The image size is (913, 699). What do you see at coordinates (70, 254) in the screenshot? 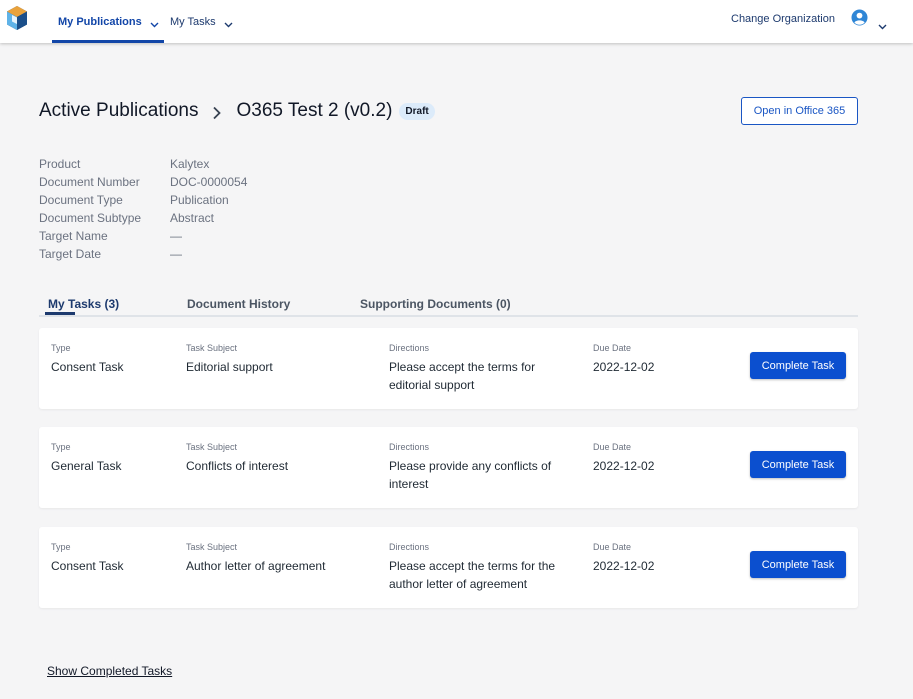
I see `metadata-label: Target Date` at bounding box center [70, 254].